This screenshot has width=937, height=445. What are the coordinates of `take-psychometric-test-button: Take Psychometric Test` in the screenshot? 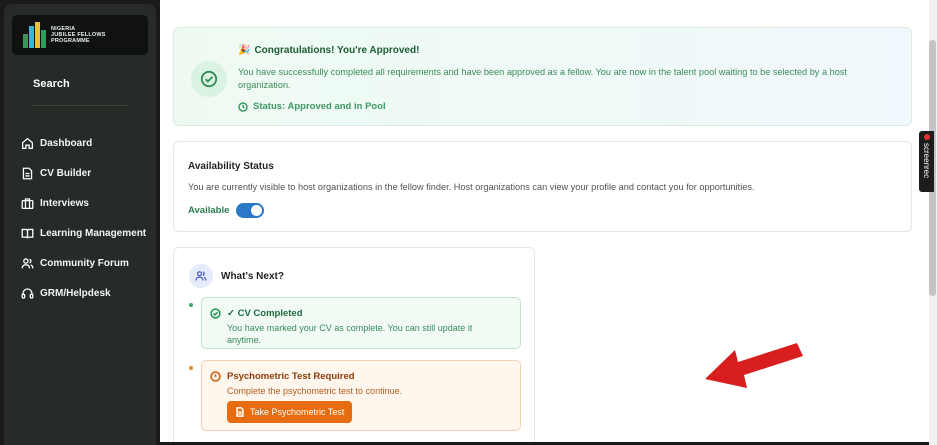 It's located at (290, 412).